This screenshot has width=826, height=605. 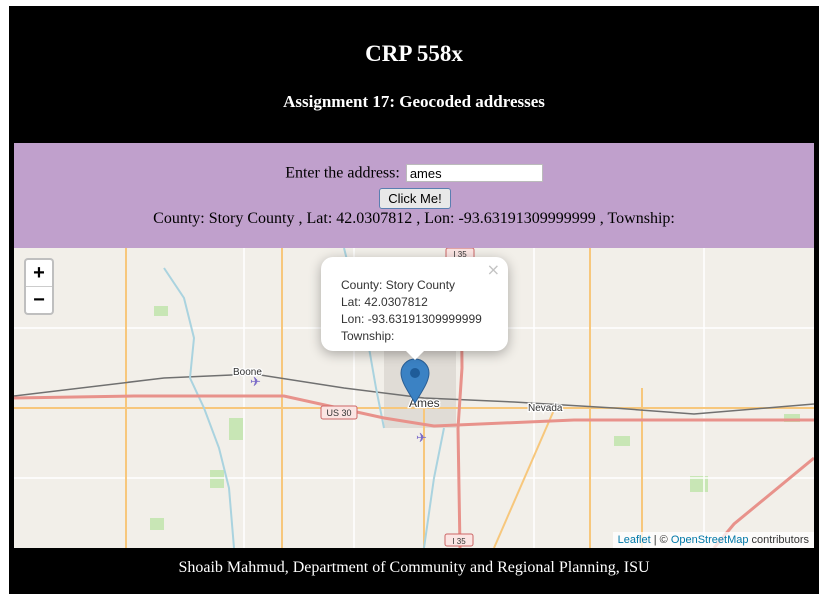 What do you see at coordinates (411, 319) in the screenshot?
I see `popup-lon: Lon: -93.63191309999999` at bounding box center [411, 319].